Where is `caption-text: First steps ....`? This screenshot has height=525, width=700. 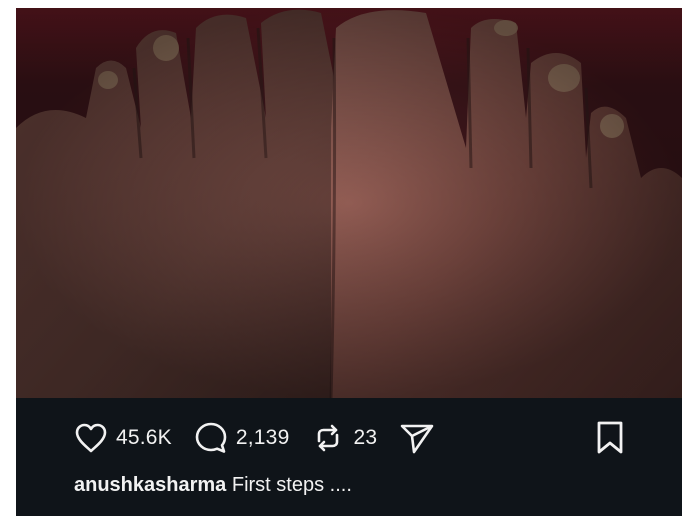 caption-text: First steps .... is located at coordinates (291, 485).